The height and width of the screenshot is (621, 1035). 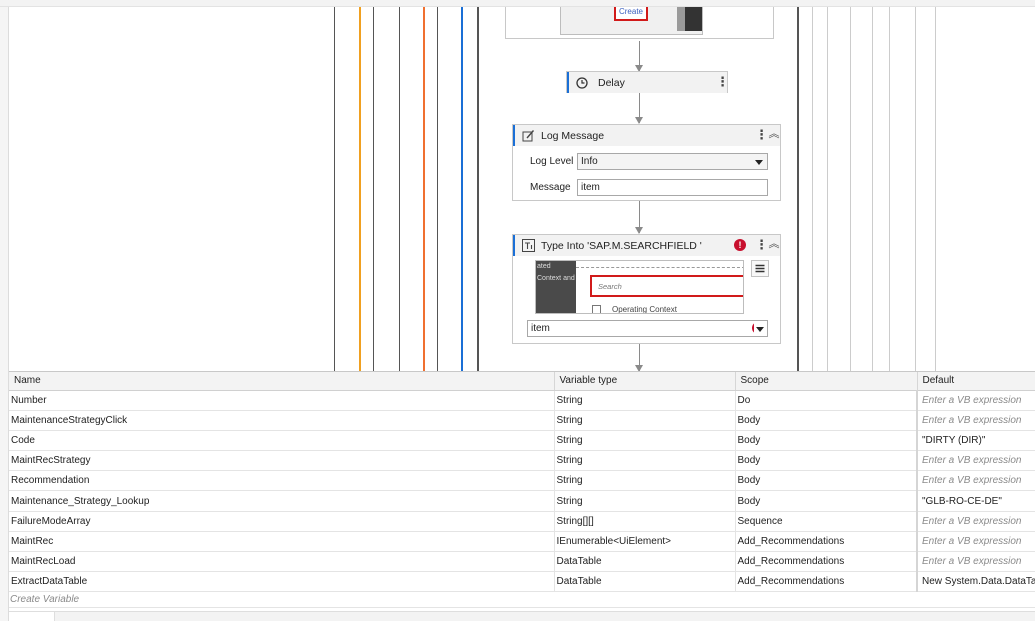 What do you see at coordinates (646, 135) in the screenshot?
I see `activity-header: Log Message` at bounding box center [646, 135].